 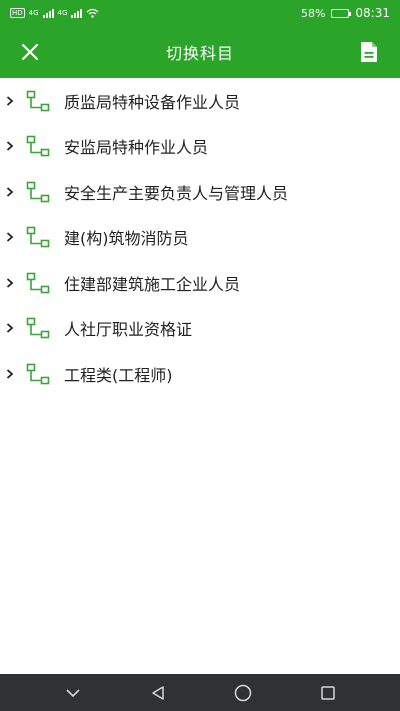 I want to click on category-label: 工程类(工程师), so click(x=118, y=375).